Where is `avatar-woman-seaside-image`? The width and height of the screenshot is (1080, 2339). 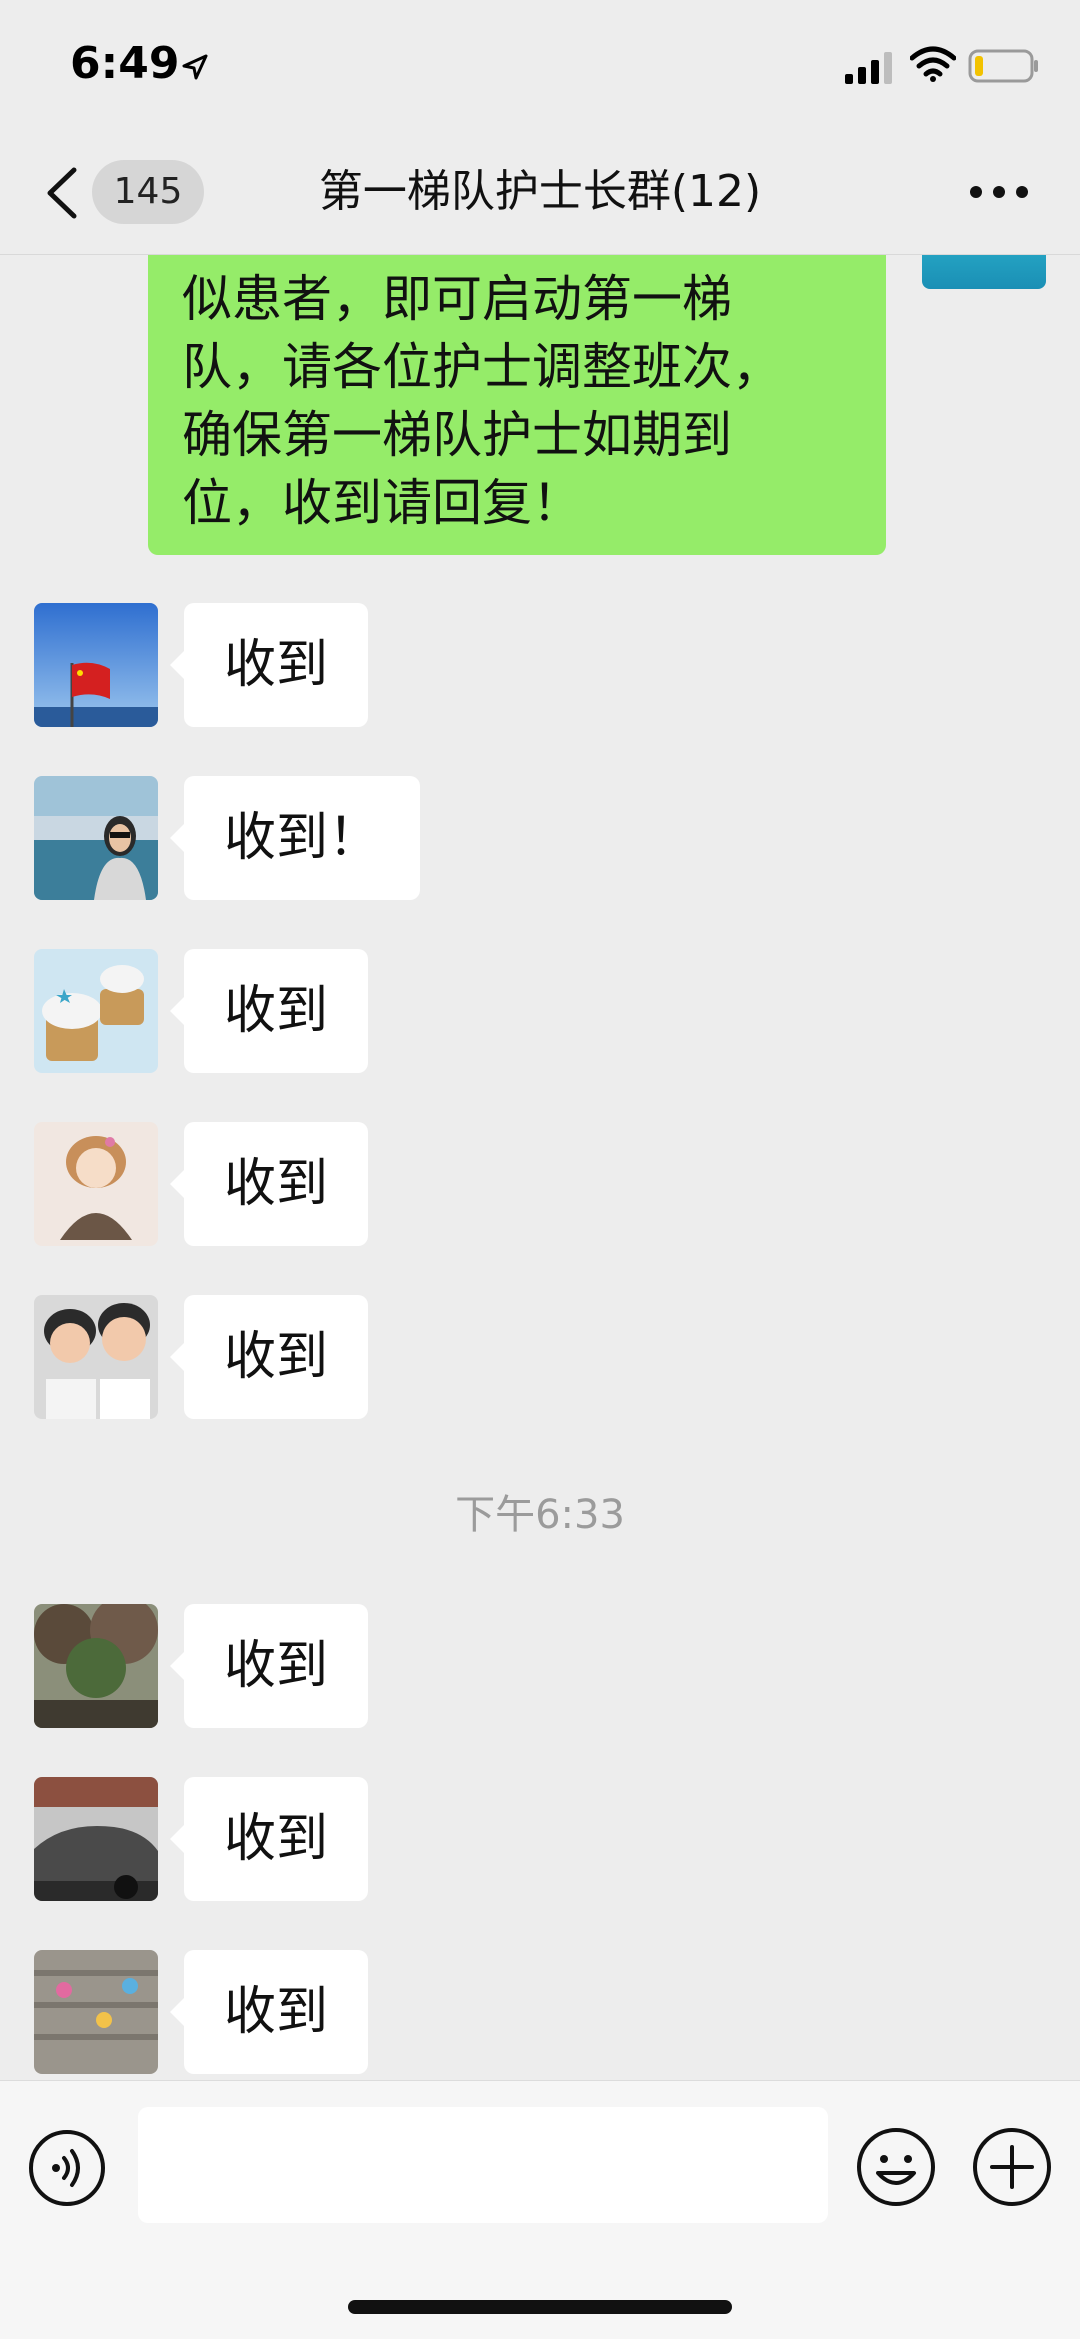 avatar-woman-seaside-image is located at coordinates (96, 838).